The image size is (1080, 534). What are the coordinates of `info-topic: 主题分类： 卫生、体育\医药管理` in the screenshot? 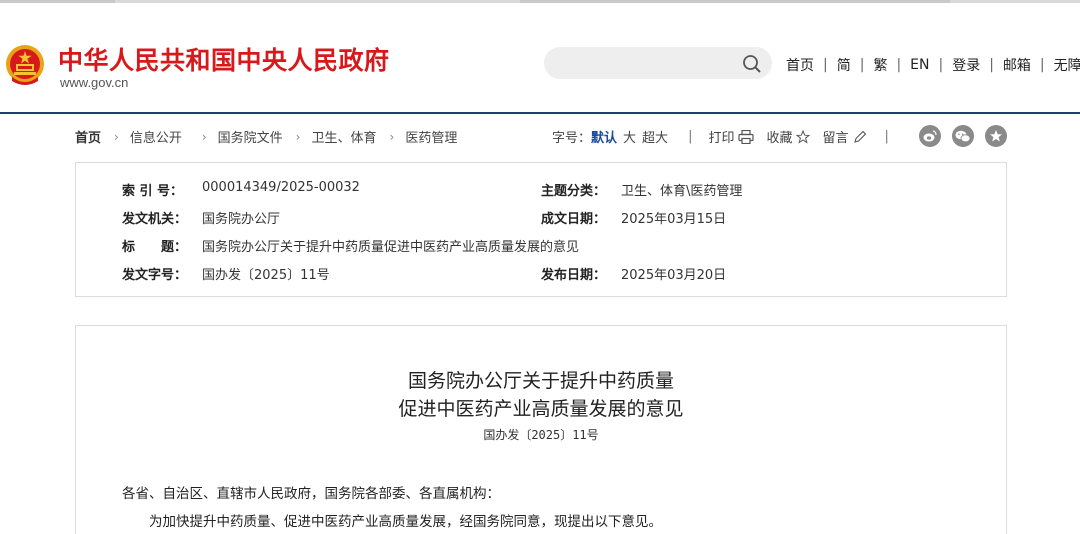 It's located at (641, 189).